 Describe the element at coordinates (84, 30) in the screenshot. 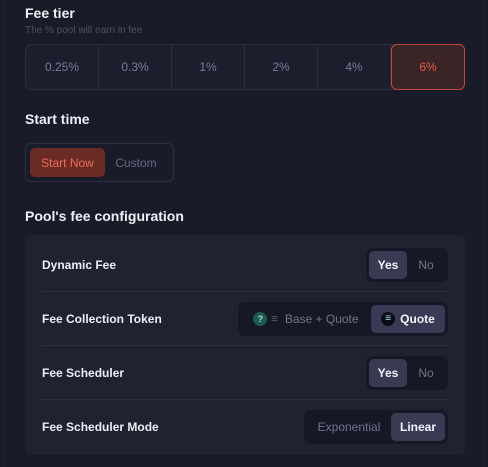

I see `fee-tier-subtitle: The % pool will earn in fee` at that location.